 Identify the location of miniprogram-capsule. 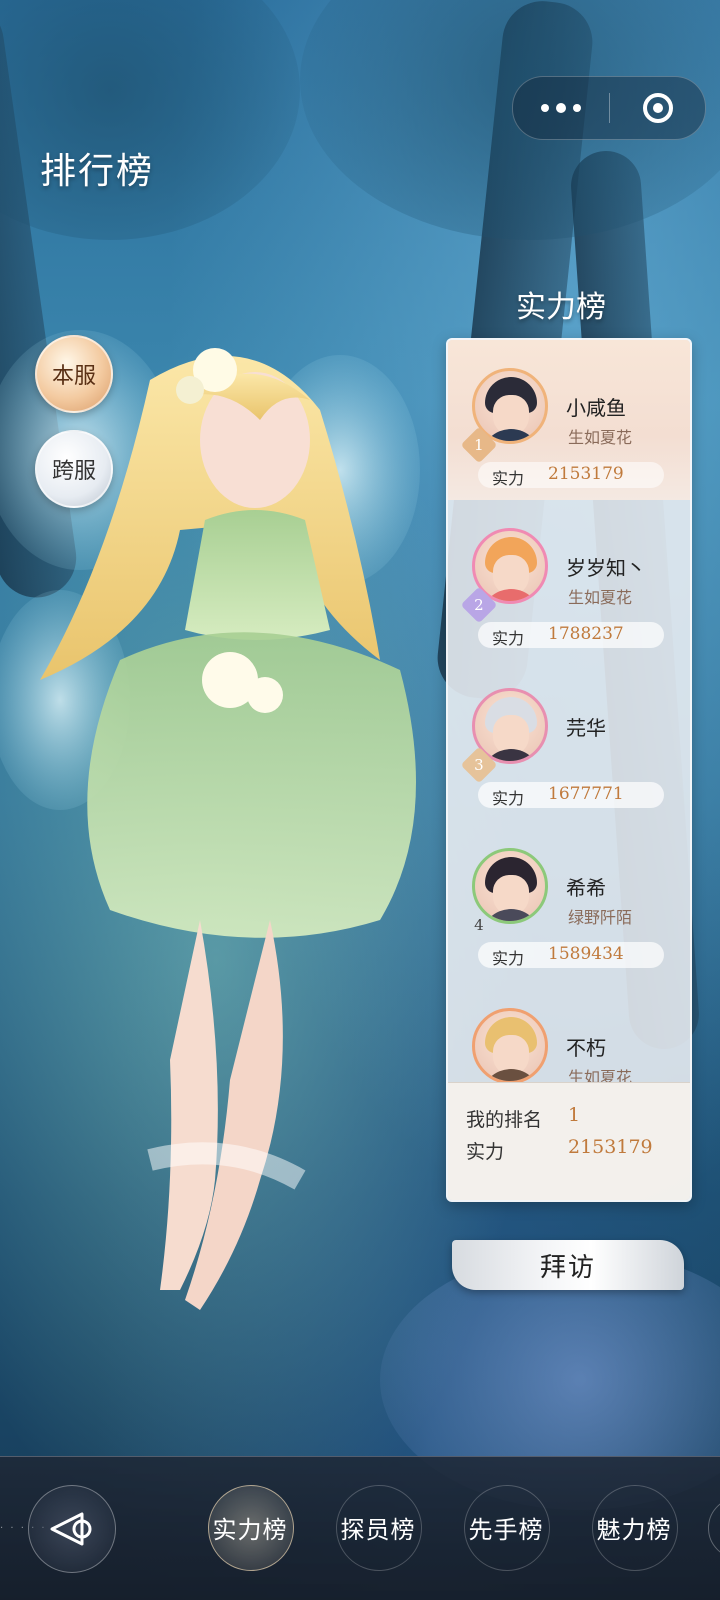
(609, 108).